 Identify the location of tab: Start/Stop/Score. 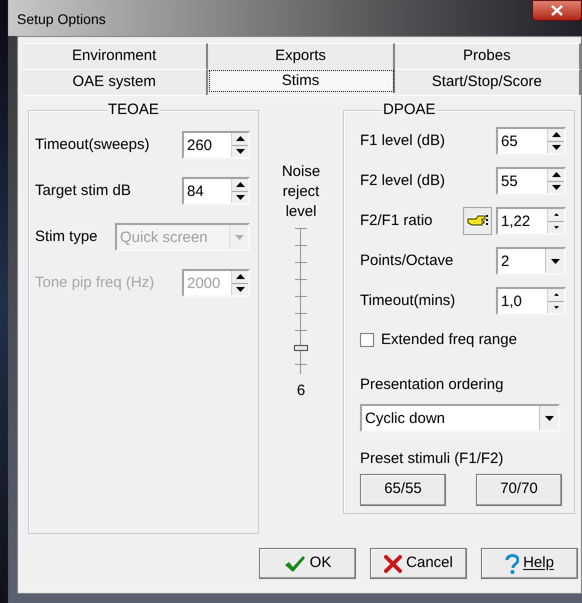
(487, 82).